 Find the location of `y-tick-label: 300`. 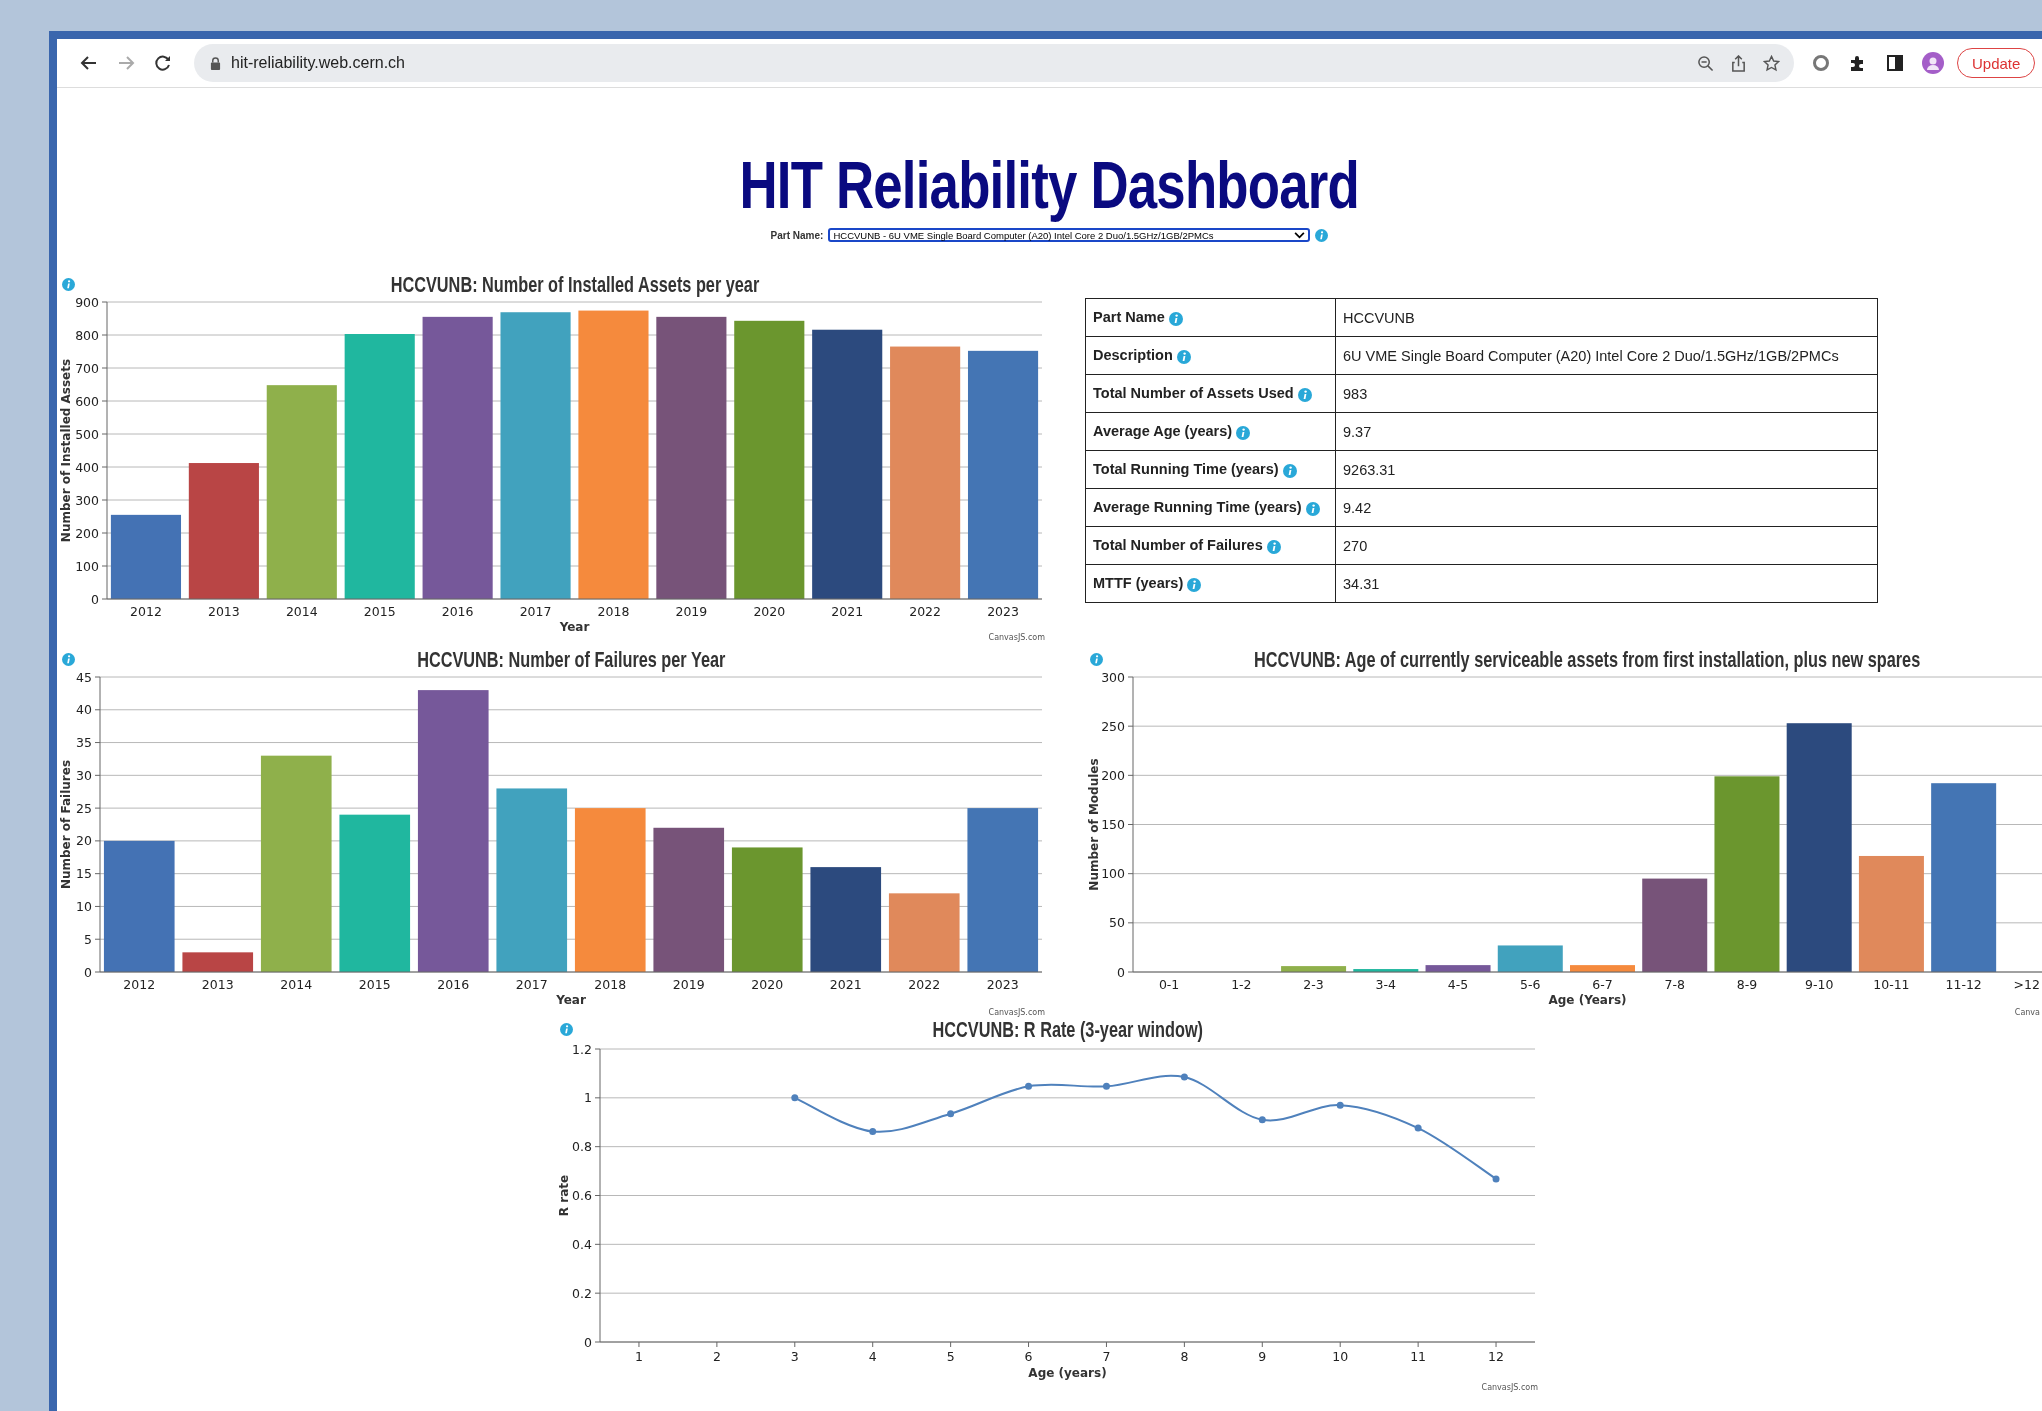

y-tick-label: 300 is located at coordinates (1113, 678).